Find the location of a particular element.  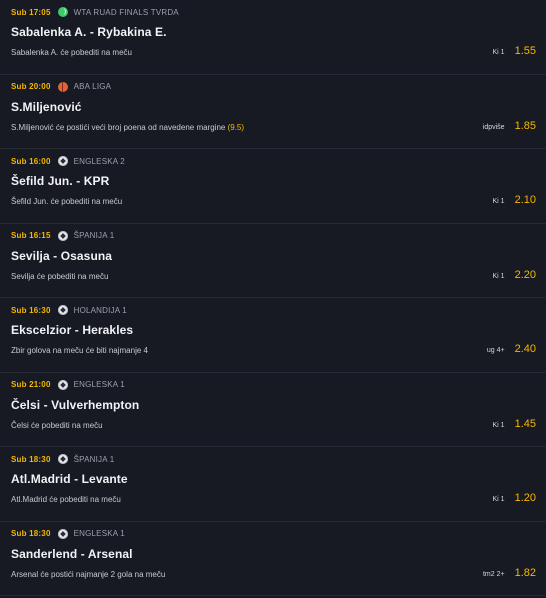

bet-description: Zbir golova na meču će biti najmanje 4 is located at coordinates (79, 350).